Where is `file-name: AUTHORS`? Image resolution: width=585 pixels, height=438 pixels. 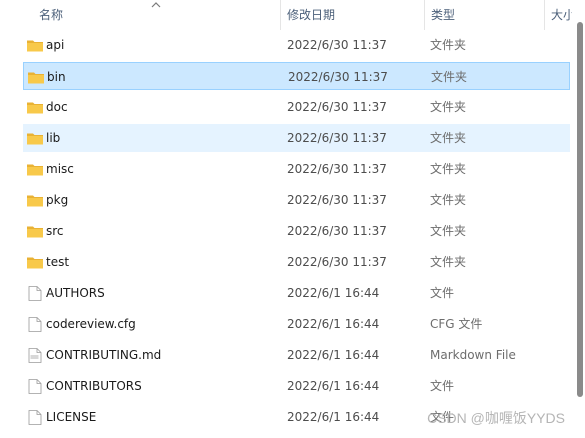 file-name: AUTHORS is located at coordinates (75, 293).